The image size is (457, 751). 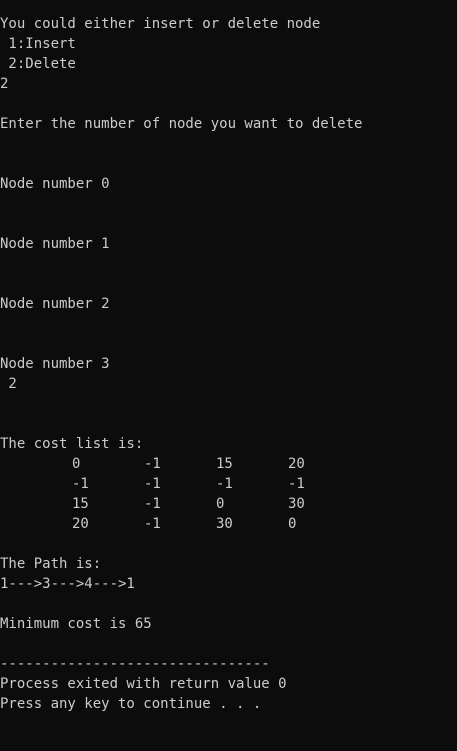 What do you see at coordinates (38, 64) in the screenshot?
I see `option-delete: 2:Delete` at bounding box center [38, 64].